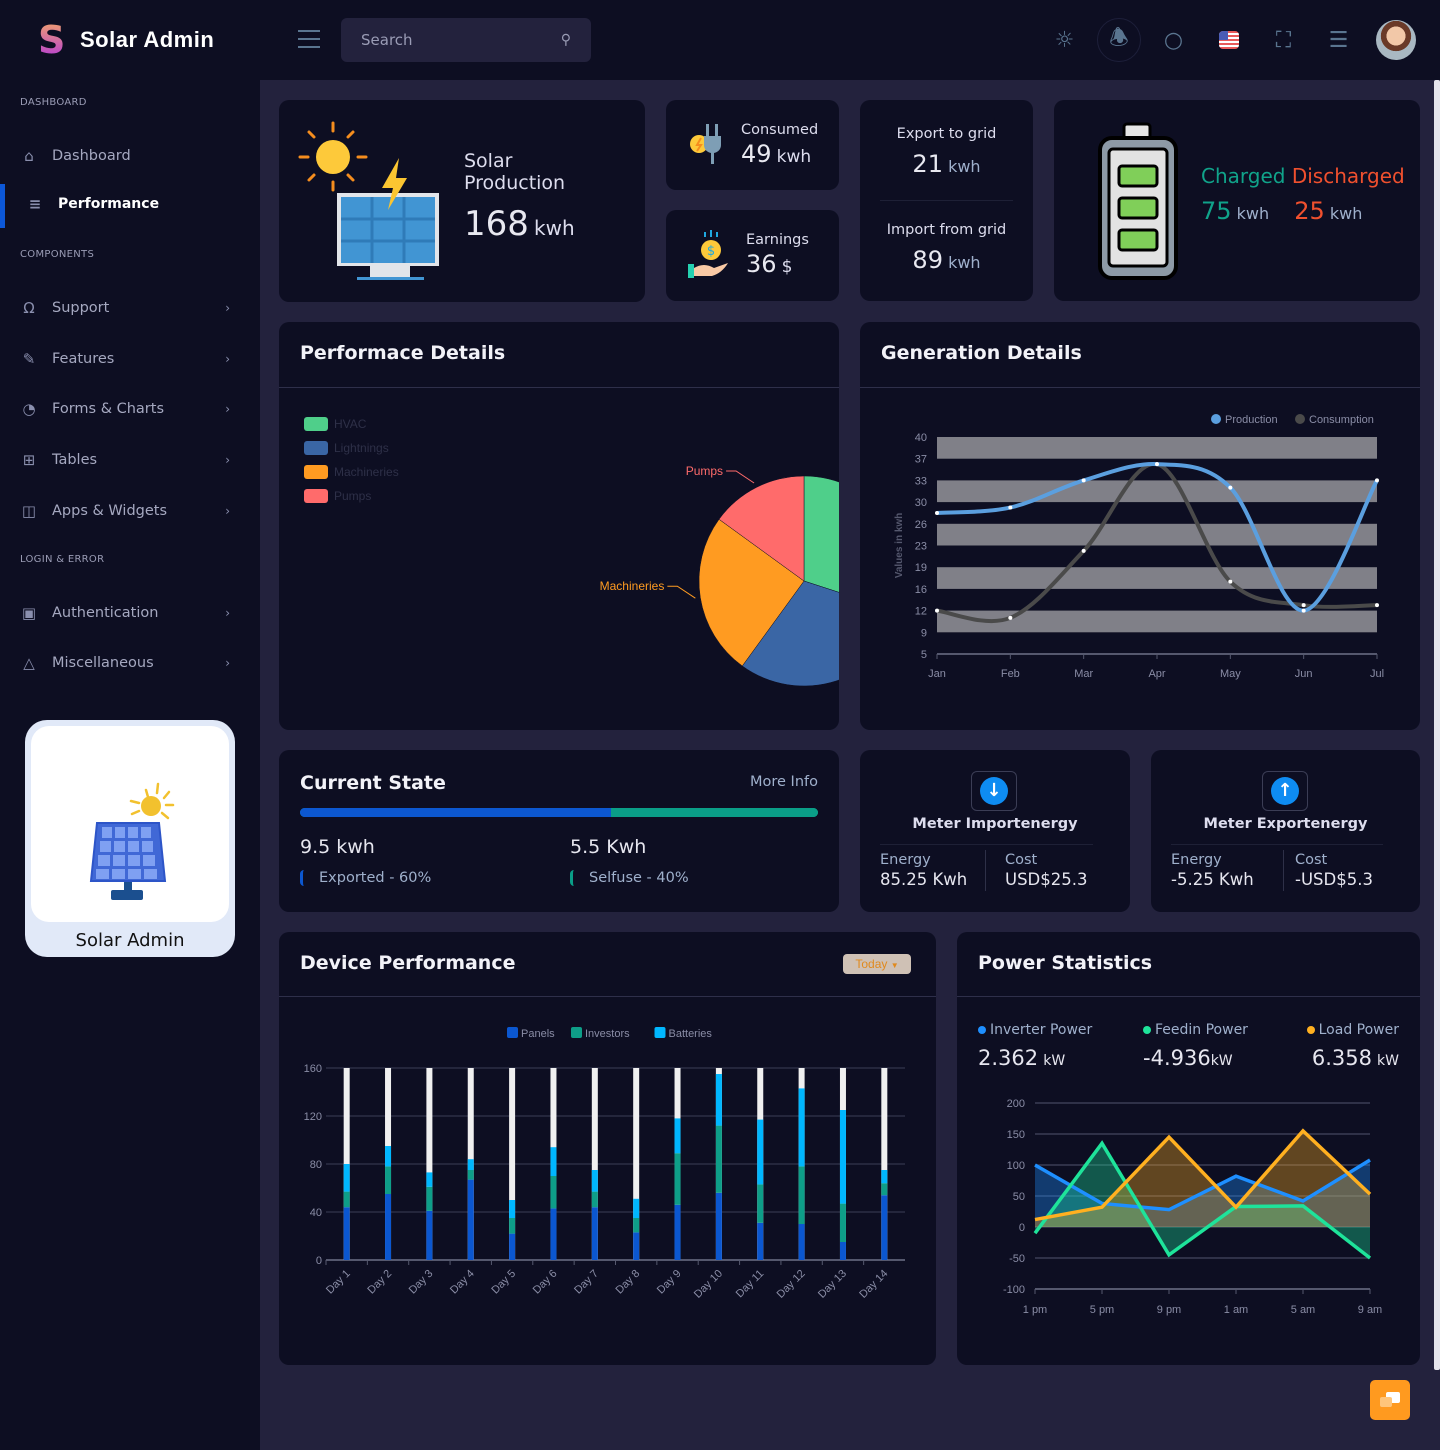  I want to click on promo-card: Solar Admin, so click(130, 838).